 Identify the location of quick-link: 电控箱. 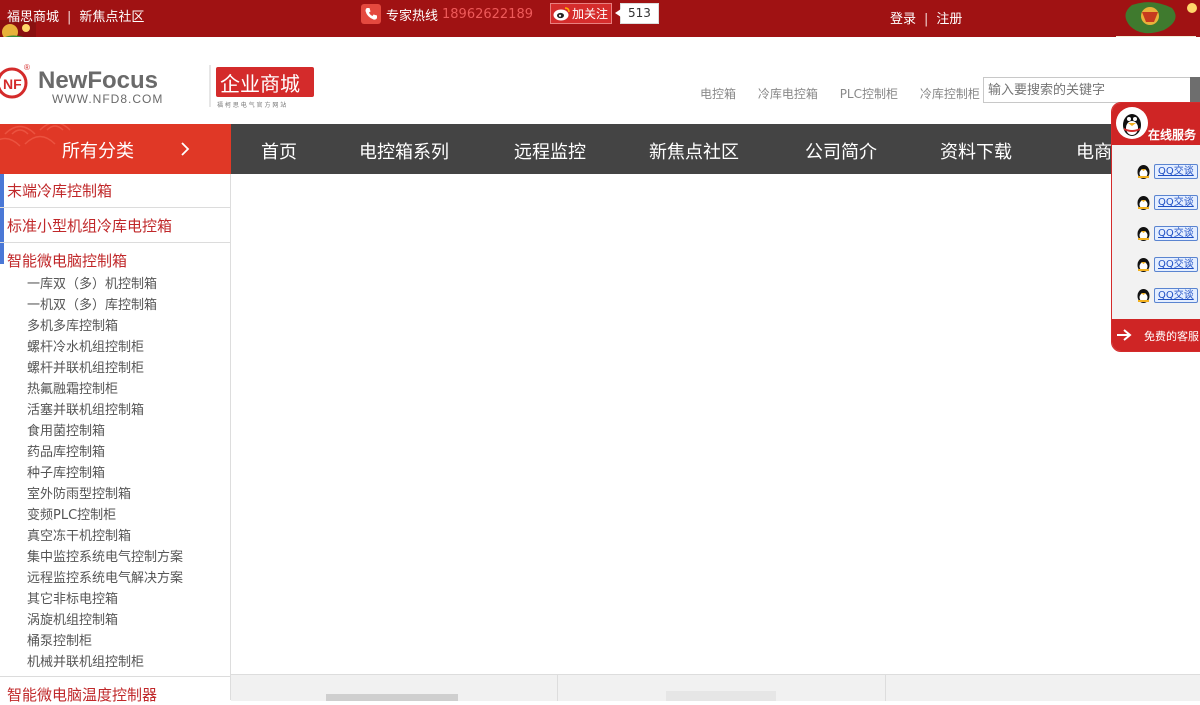
(718, 94).